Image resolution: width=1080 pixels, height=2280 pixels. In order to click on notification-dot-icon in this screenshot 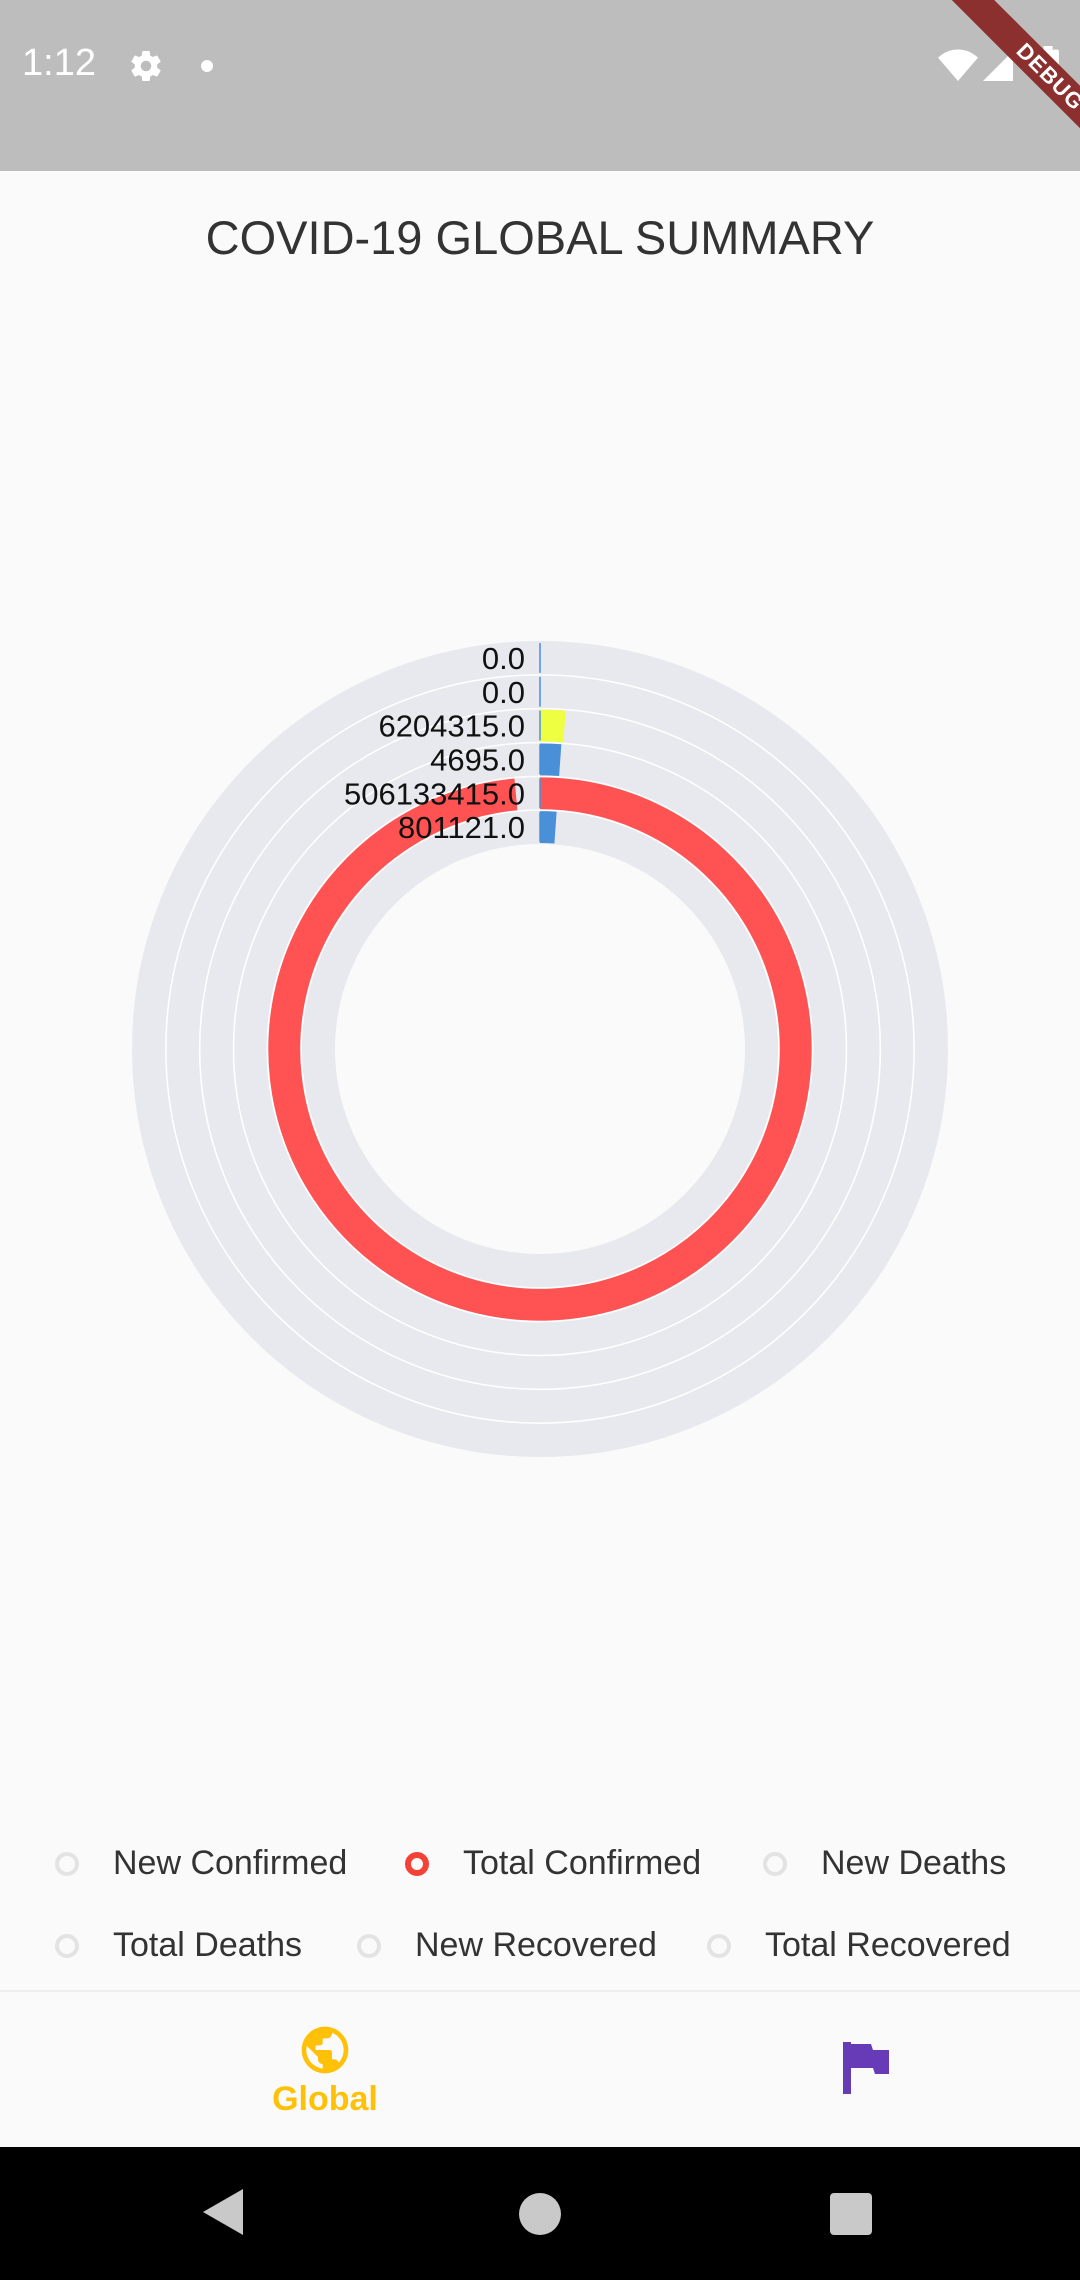, I will do `click(207, 66)`.